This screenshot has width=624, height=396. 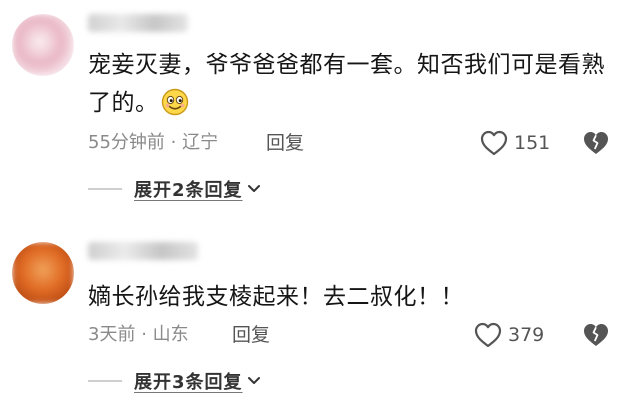 What do you see at coordinates (126, 142) in the screenshot?
I see `comment-time: 55分钟前` at bounding box center [126, 142].